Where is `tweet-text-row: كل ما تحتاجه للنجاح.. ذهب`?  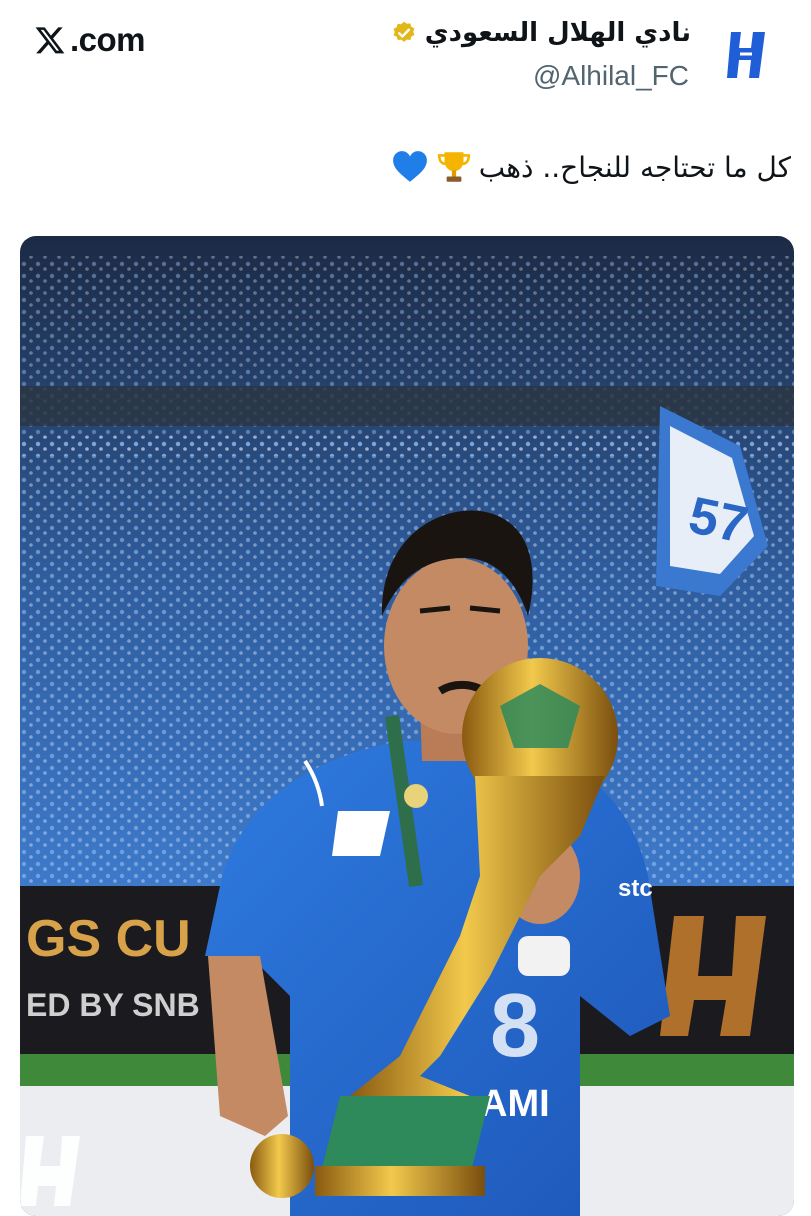
tweet-text-row: كل ما تحتاجه للنجاح.. ذهب is located at coordinates (591, 167).